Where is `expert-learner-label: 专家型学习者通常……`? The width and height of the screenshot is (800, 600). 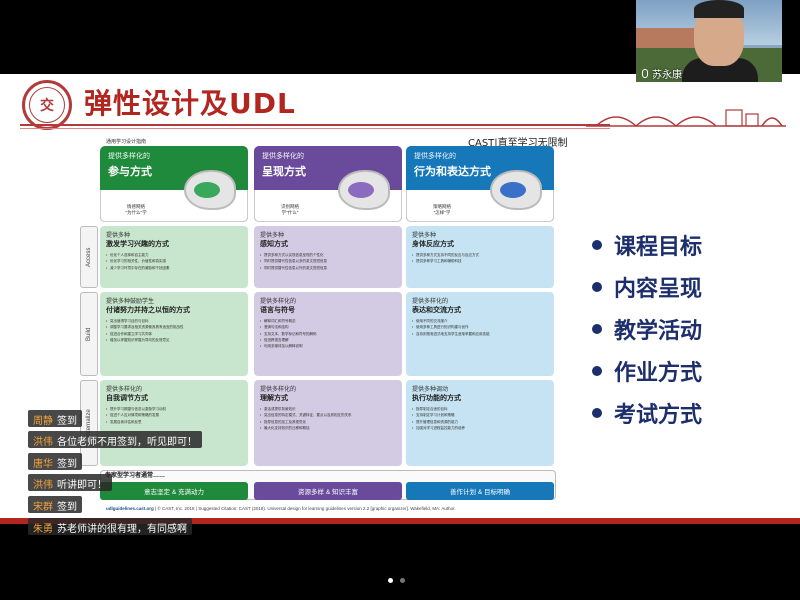 expert-learner-label: 专家型学习者通常…… is located at coordinates (135, 476).